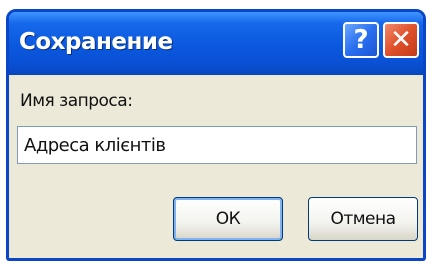  I want to click on dialog-title: Сохранение, so click(96, 41).